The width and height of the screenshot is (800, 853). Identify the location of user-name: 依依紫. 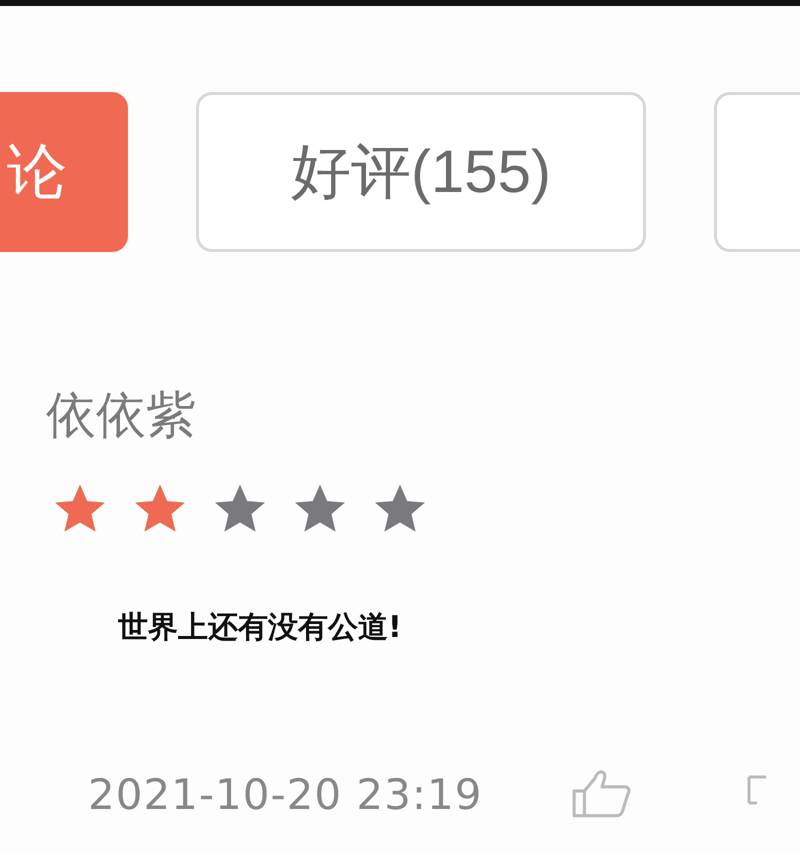
(121, 415).